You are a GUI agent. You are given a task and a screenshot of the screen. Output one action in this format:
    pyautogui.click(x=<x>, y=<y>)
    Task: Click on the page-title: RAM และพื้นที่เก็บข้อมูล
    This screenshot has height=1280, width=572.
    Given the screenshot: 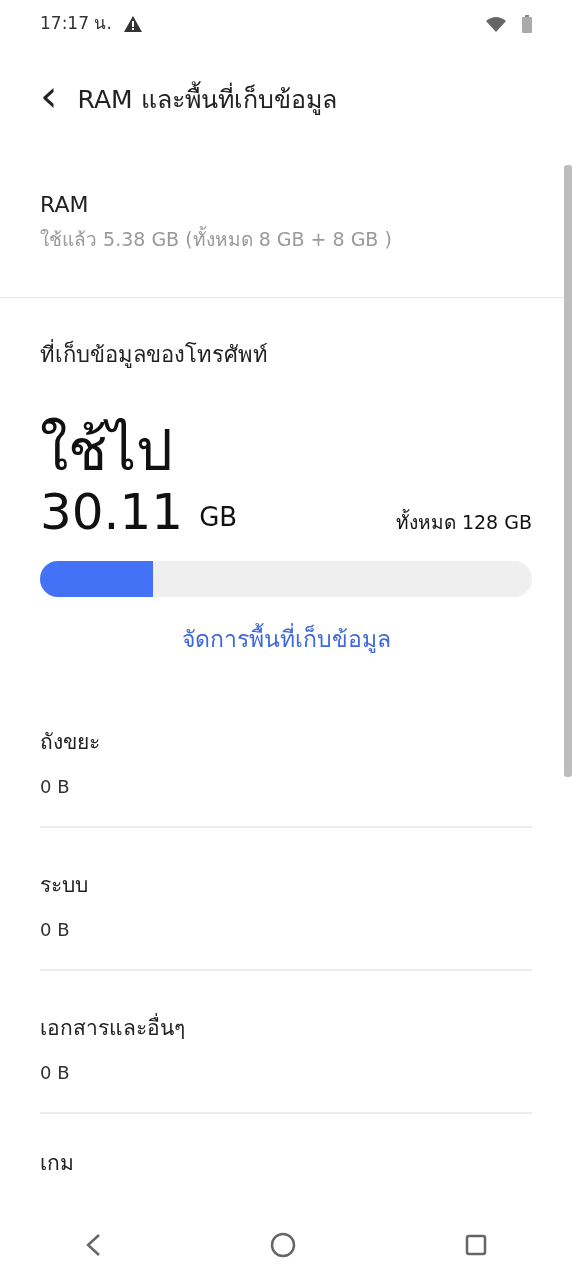 What is the action you would take?
    pyautogui.click(x=207, y=100)
    